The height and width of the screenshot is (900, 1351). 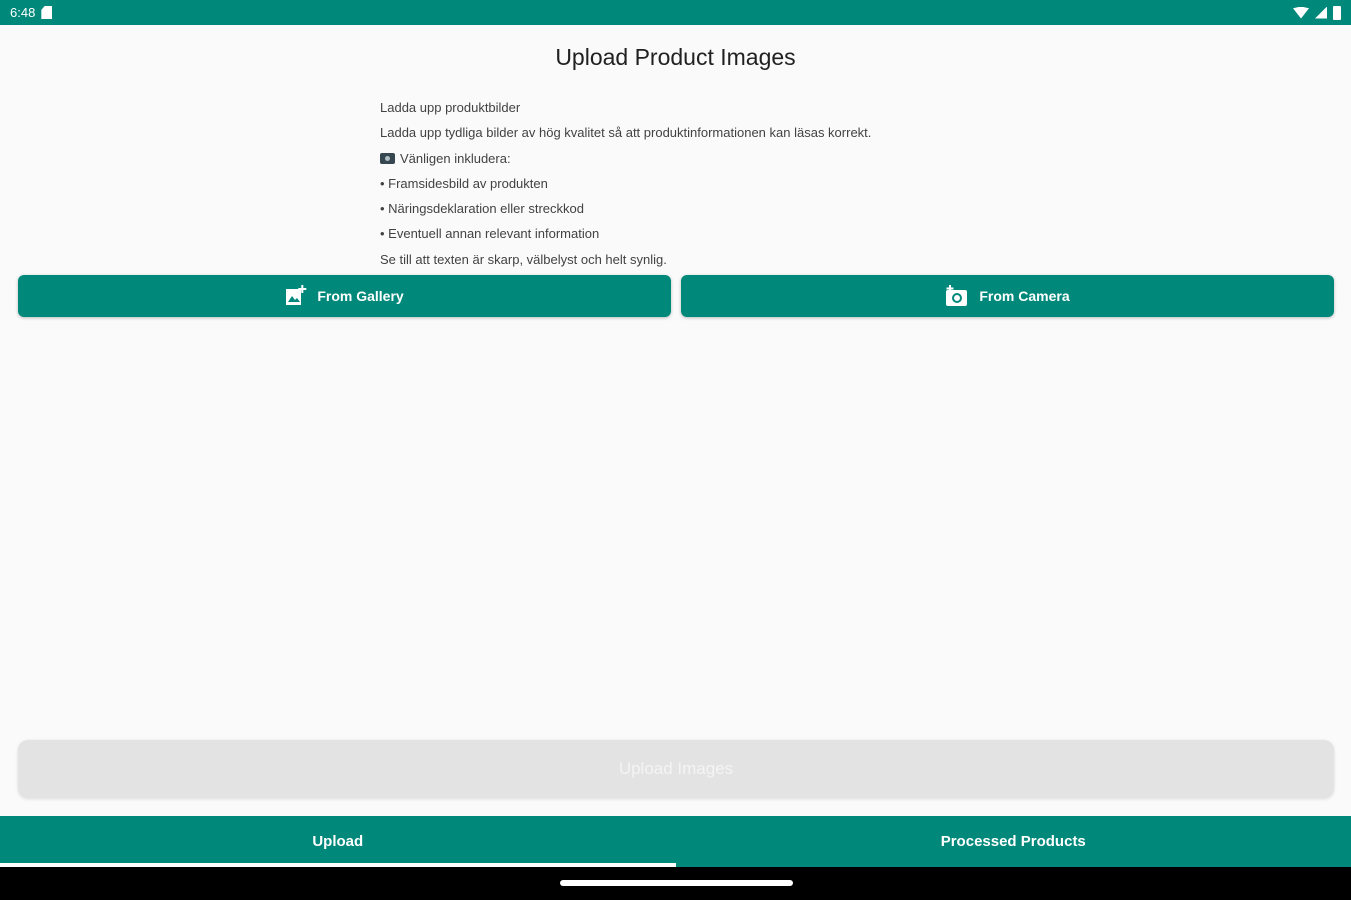 What do you see at coordinates (1321, 12) in the screenshot?
I see `signal-icon` at bounding box center [1321, 12].